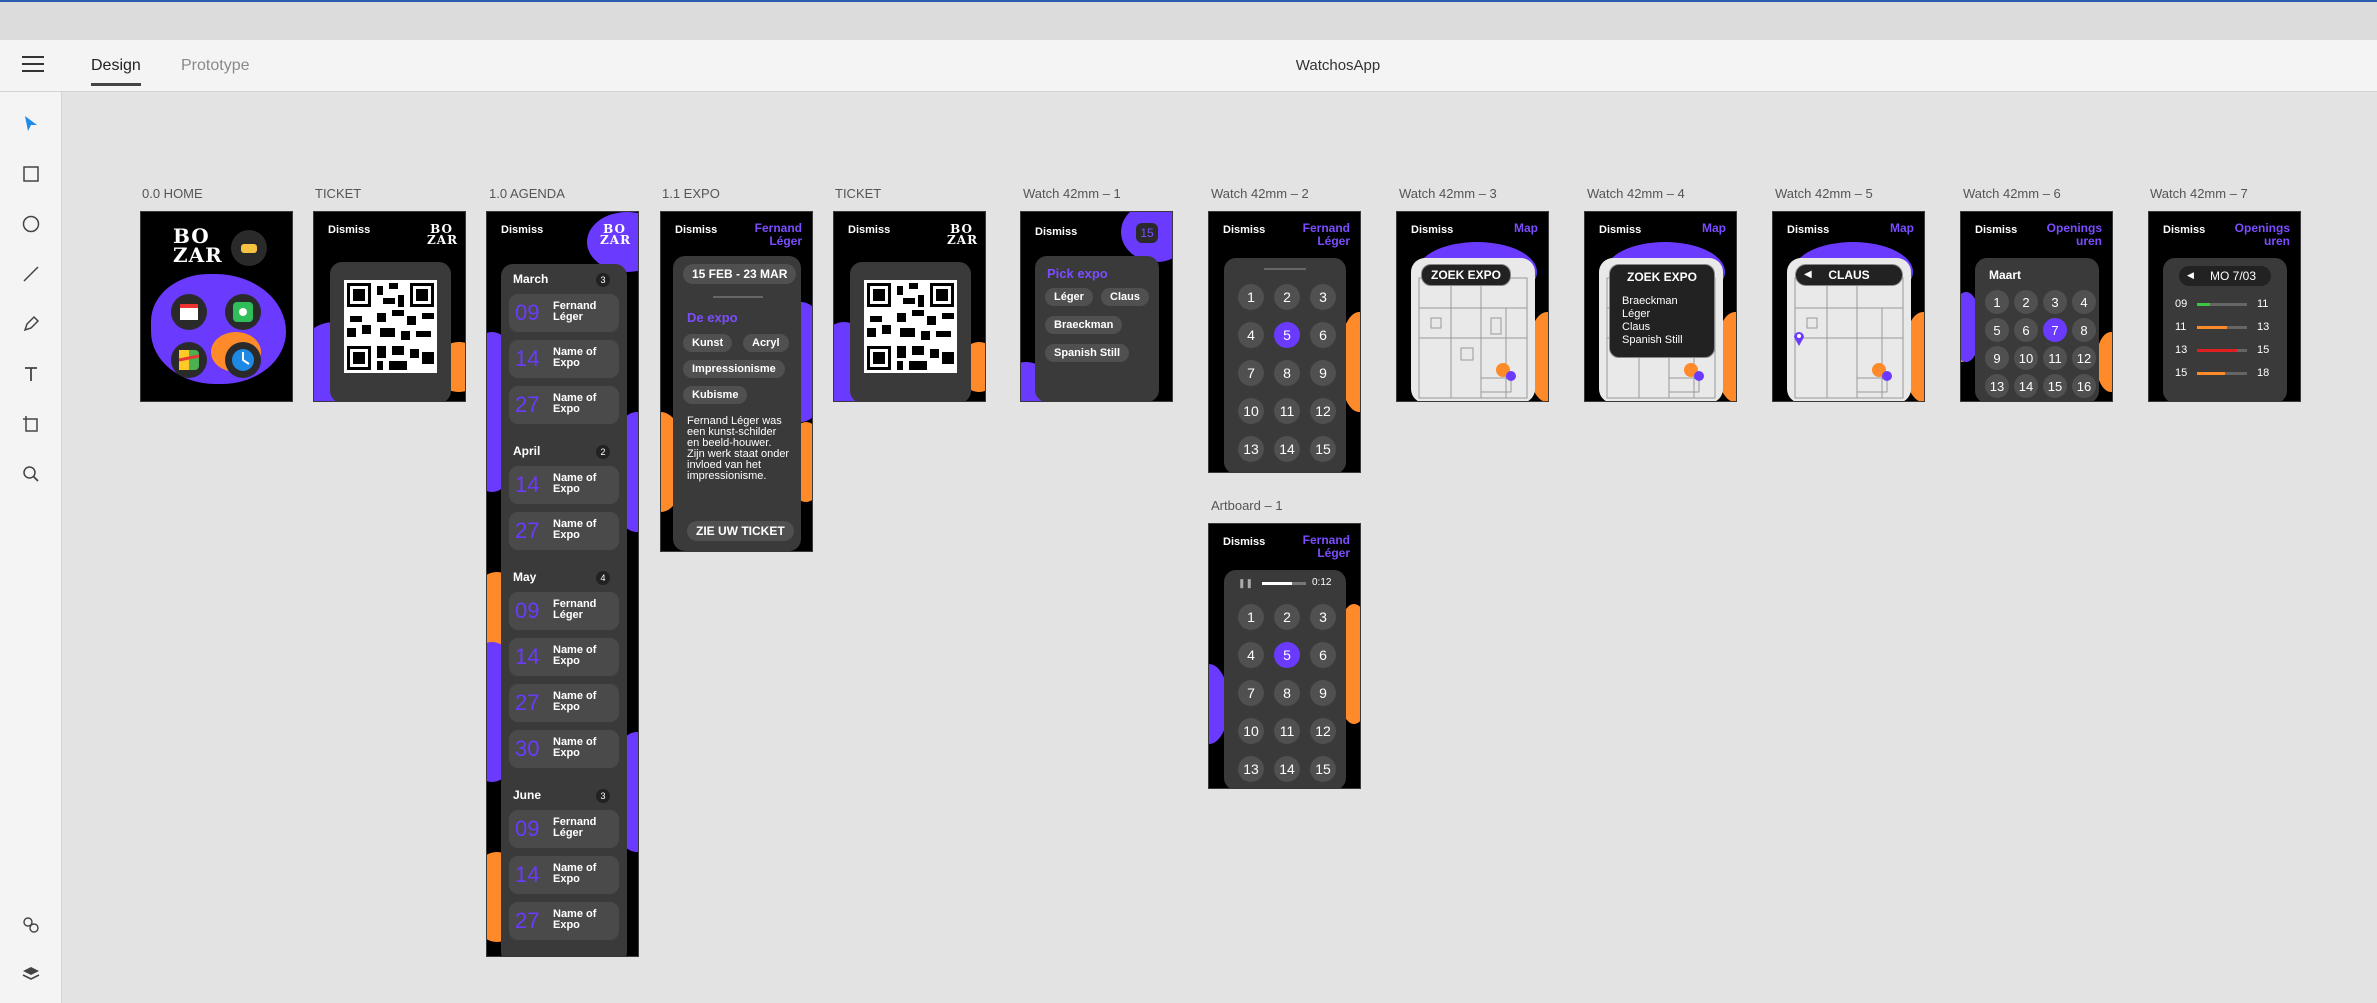  What do you see at coordinates (2055, 330) in the screenshot?
I see `calendar-day: 7` at bounding box center [2055, 330].